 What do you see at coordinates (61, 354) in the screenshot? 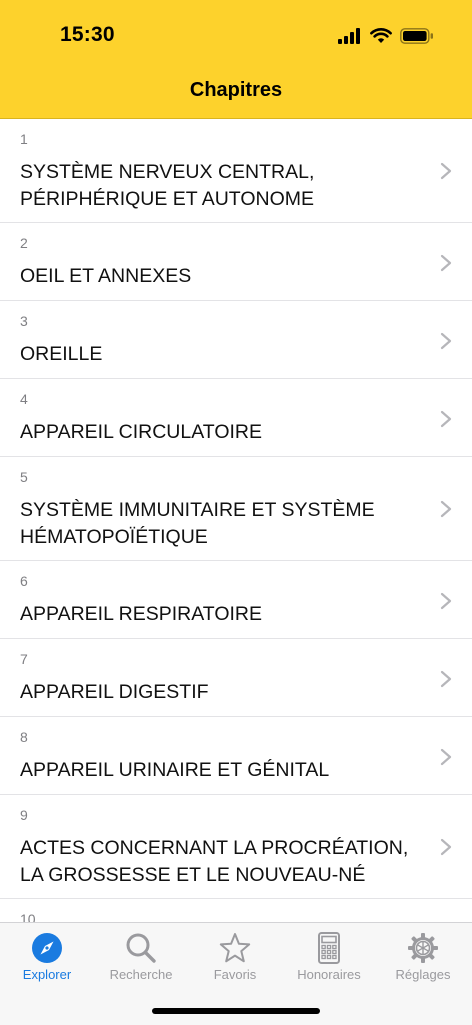
I see `chapter-title: OREILLE` at bounding box center [61, 354].